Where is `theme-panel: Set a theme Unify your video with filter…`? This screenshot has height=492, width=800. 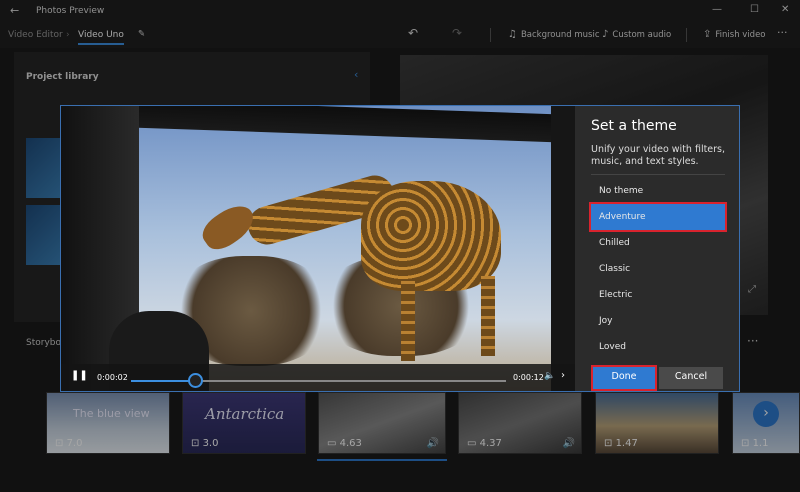 theme-panel: Set a theme Unify your video with filter… is located at coordinates (658, 248).